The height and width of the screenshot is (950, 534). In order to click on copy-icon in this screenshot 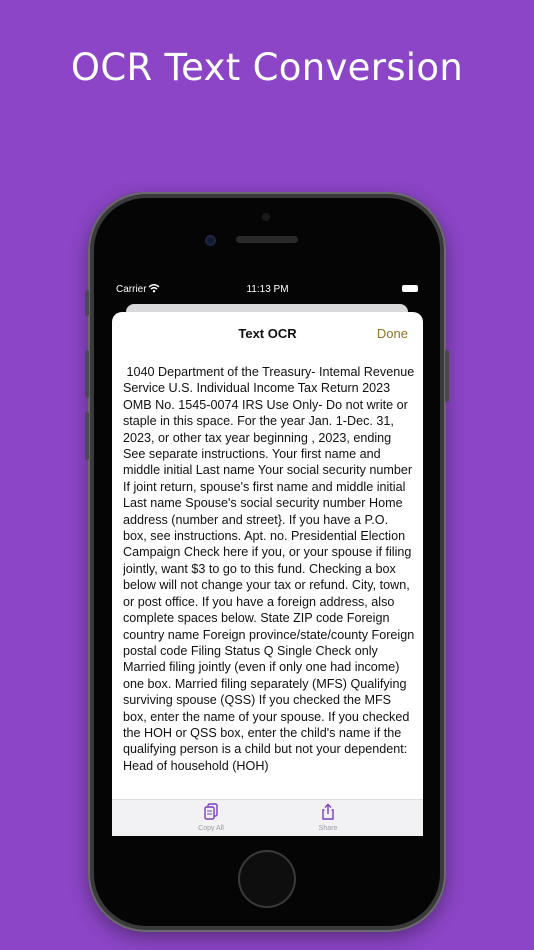, I will do `click(211, 813)`.